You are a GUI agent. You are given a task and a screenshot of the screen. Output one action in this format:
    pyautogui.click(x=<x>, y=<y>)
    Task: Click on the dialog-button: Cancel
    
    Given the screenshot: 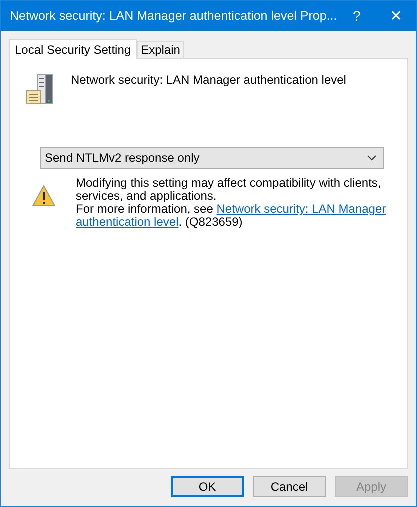 What is the action you would take?
    pyautogui.click(x=289, y=486)
    